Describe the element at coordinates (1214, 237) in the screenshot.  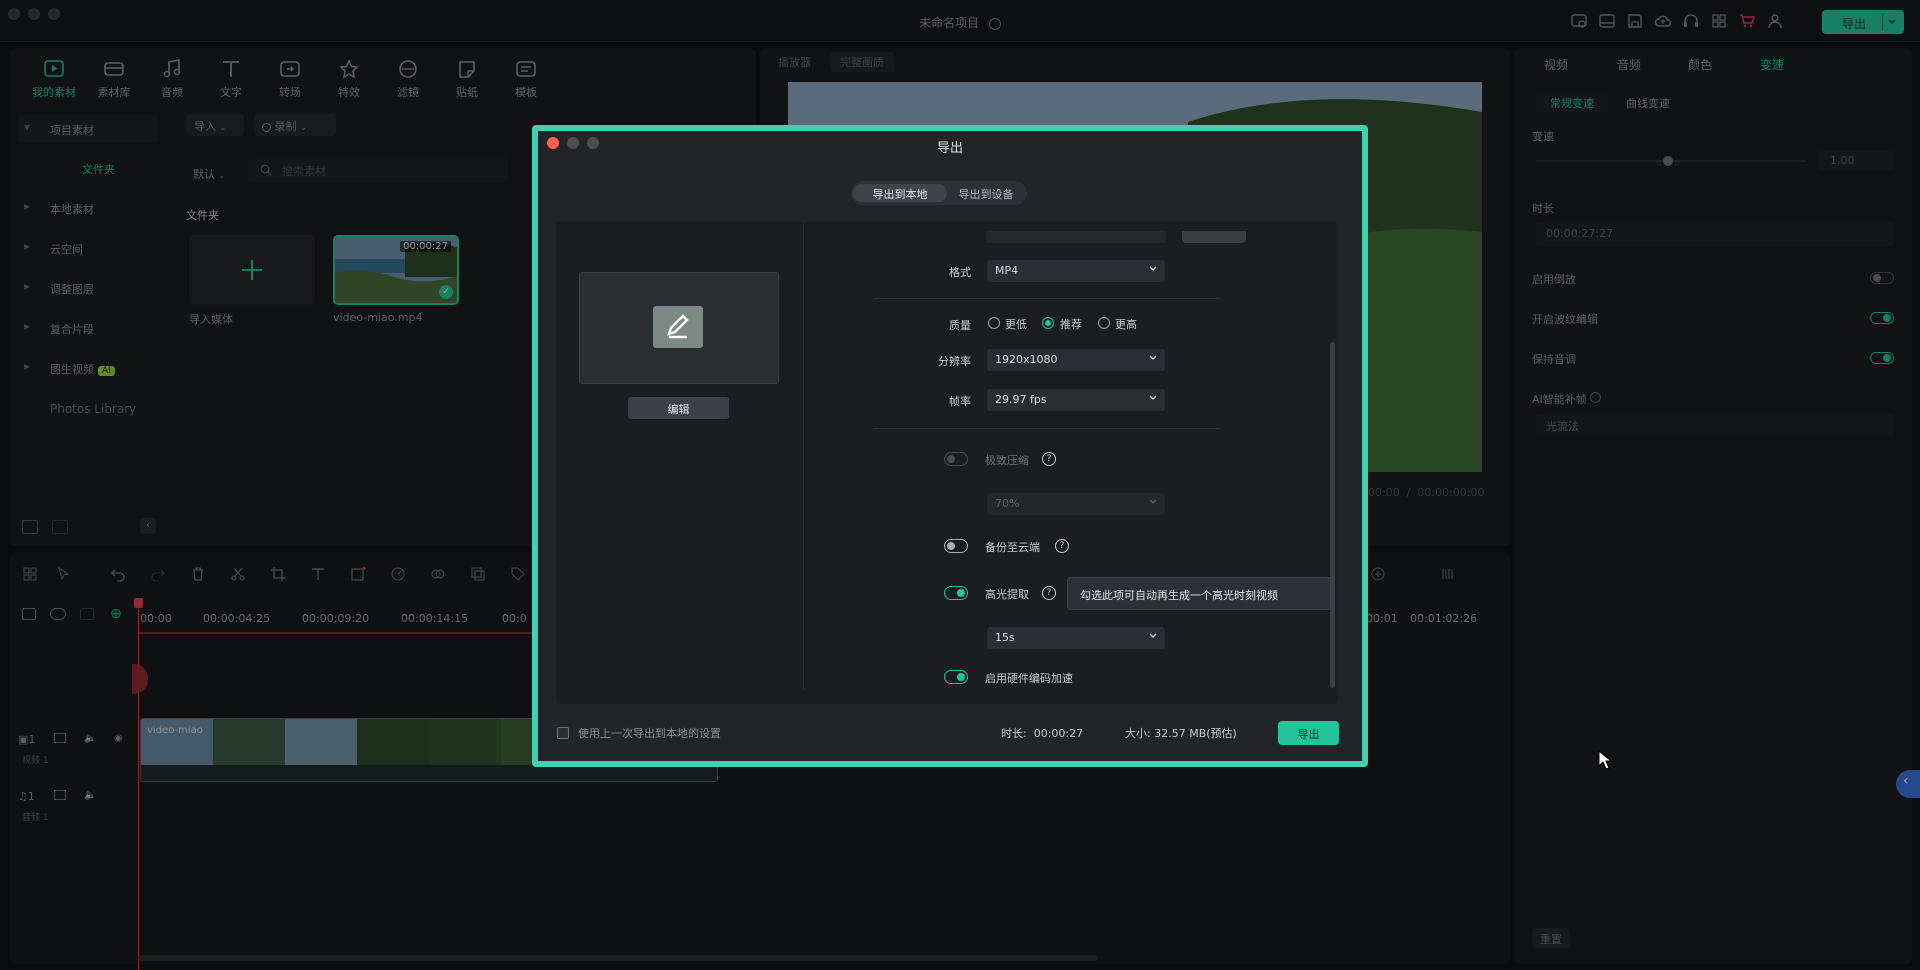
I see `scrolled-button-edge` at that location.